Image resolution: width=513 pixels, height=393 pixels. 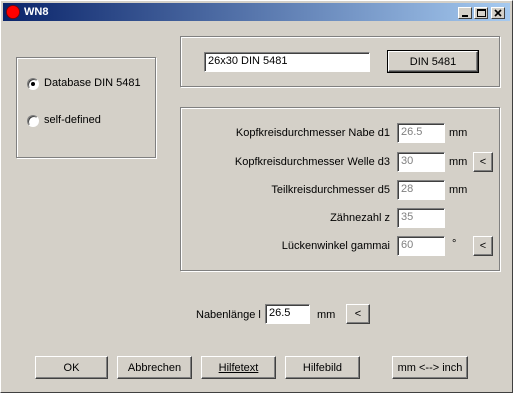 What do you see at coordinates (421, 190) in the screenshot?
I see `param-field-d5: 28` at bounding box center [421, 190].